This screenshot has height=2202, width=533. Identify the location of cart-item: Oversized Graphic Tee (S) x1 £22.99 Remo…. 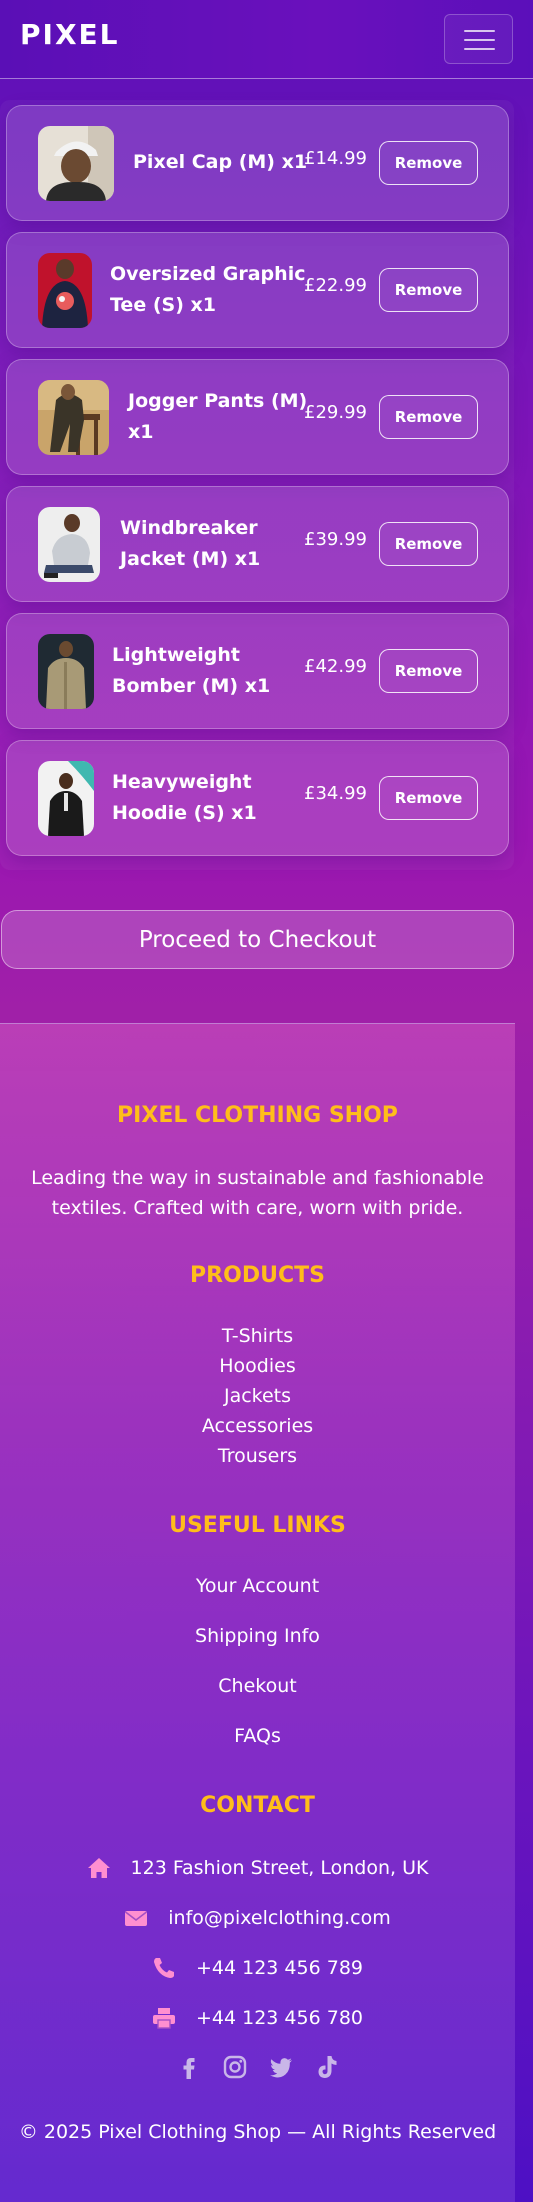
(257, 290).